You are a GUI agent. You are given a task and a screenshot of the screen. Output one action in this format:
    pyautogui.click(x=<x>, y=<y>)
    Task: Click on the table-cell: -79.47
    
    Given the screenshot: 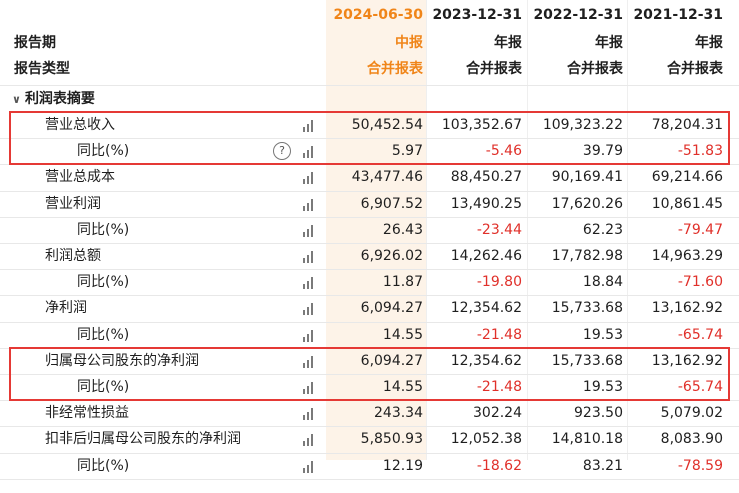 What is the action you would take?
    pyautogui.click(x=700, y=229)
    